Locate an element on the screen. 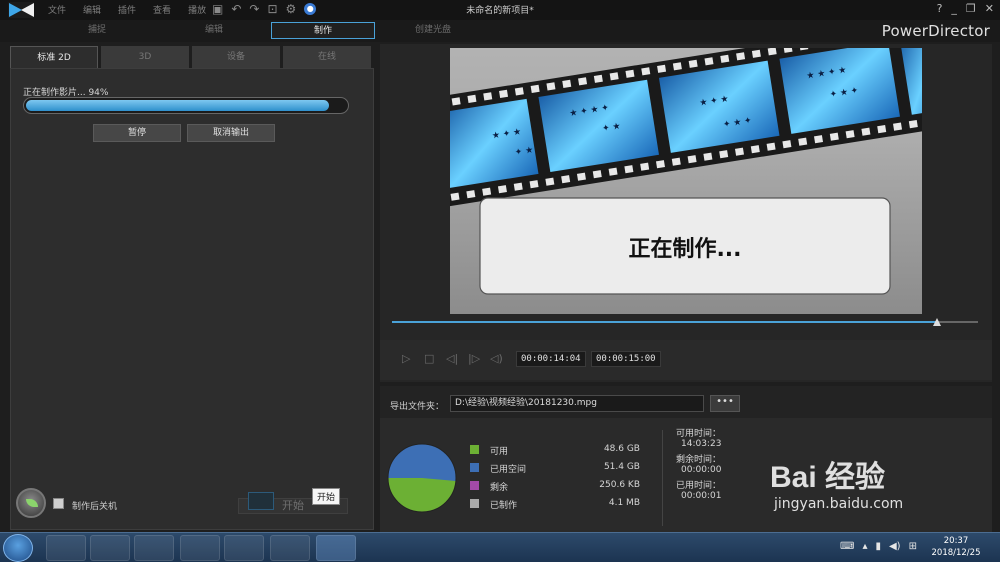 Image resolution: width=1000 pixels, height=562 pixels. input-icon: ⊞ is located at coordinates (913, 546).